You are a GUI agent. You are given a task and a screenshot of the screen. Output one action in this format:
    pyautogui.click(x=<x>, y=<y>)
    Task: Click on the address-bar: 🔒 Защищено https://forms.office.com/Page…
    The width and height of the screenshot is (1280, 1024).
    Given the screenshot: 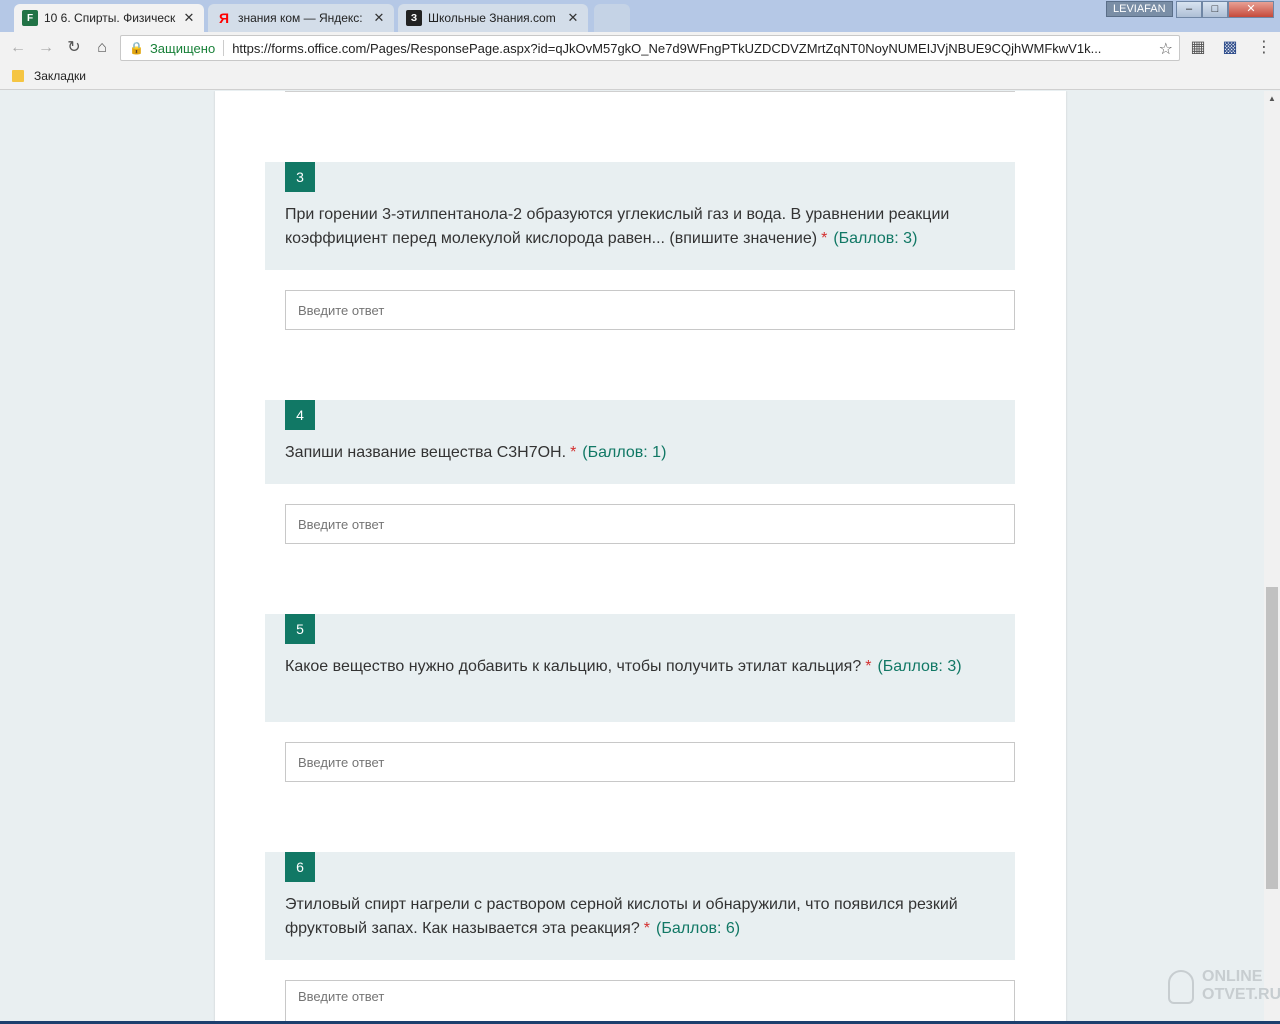 What is the action you would take?
    pyautogui.click(x=650, y=48)
    